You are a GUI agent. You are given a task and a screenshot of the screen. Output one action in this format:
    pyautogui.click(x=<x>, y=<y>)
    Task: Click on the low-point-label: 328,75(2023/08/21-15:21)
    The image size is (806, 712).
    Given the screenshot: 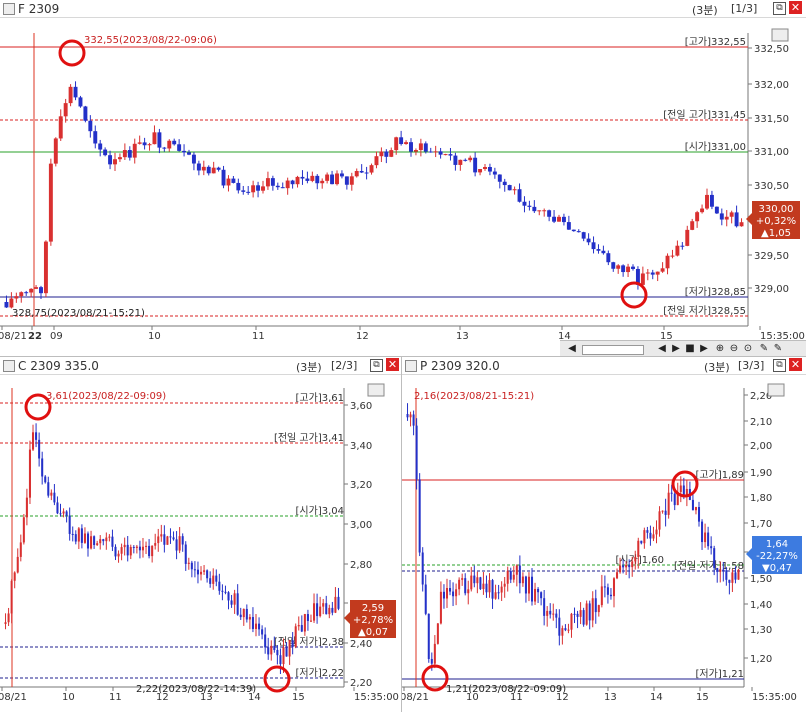 What is the action you would take?
    pyautogui.click(x=78, y=313)
    